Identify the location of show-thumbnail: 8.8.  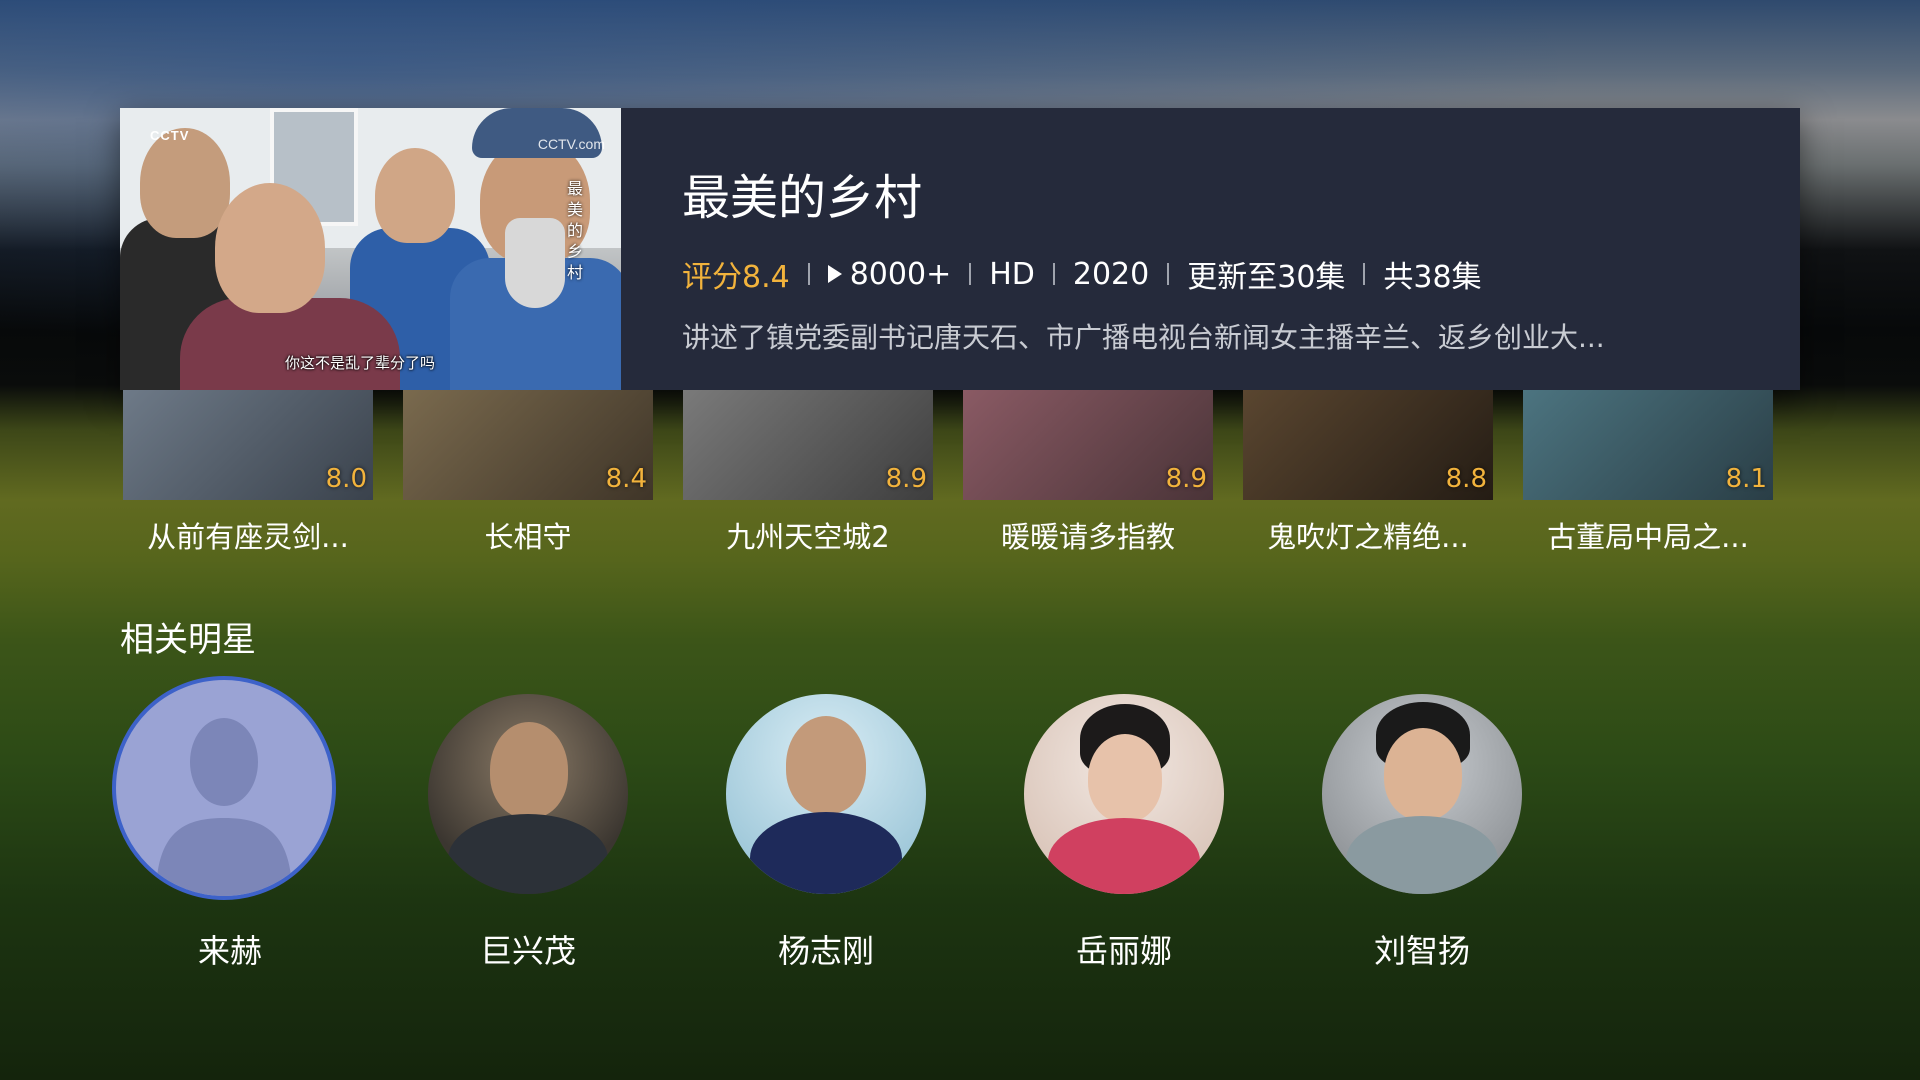
(1368, 445).